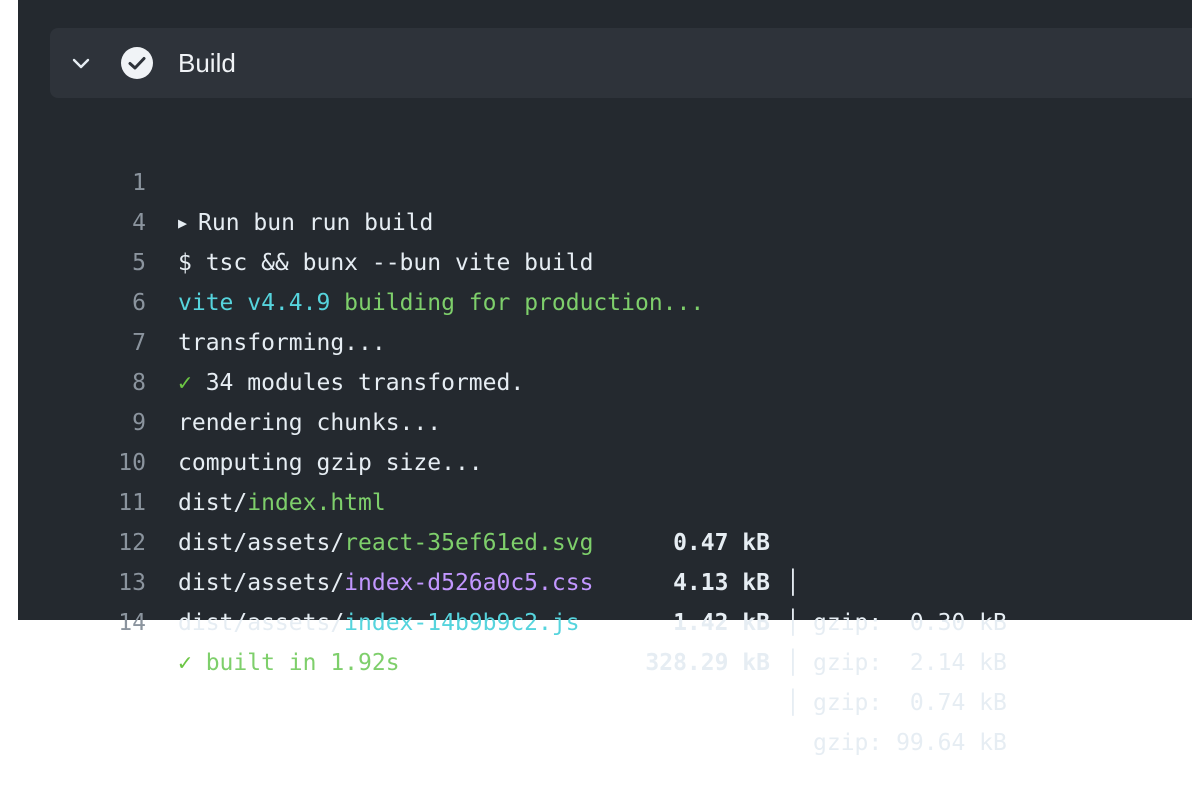 This screenshot has width=1192, height=803. What do you see at coordinates (137, 63) in the screenshot?
I see `check-circle-icon` at bounding box center [137, 63].